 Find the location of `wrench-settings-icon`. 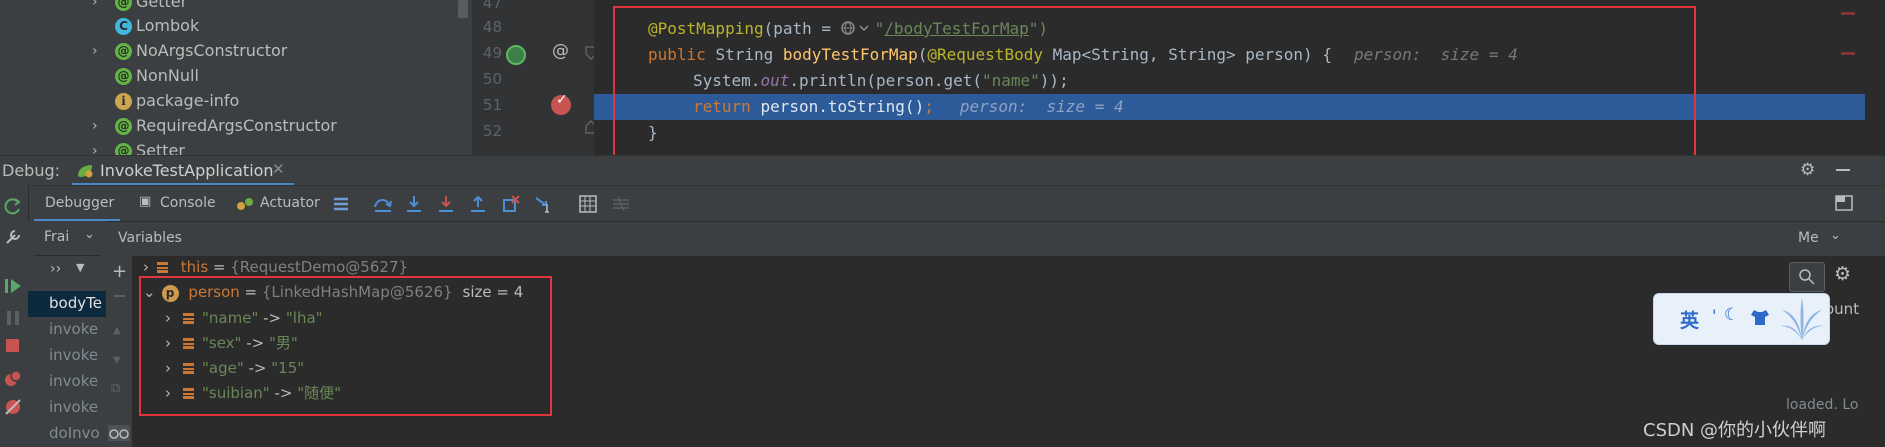

wrench-settings-icon is located at coordinates (13, 237).